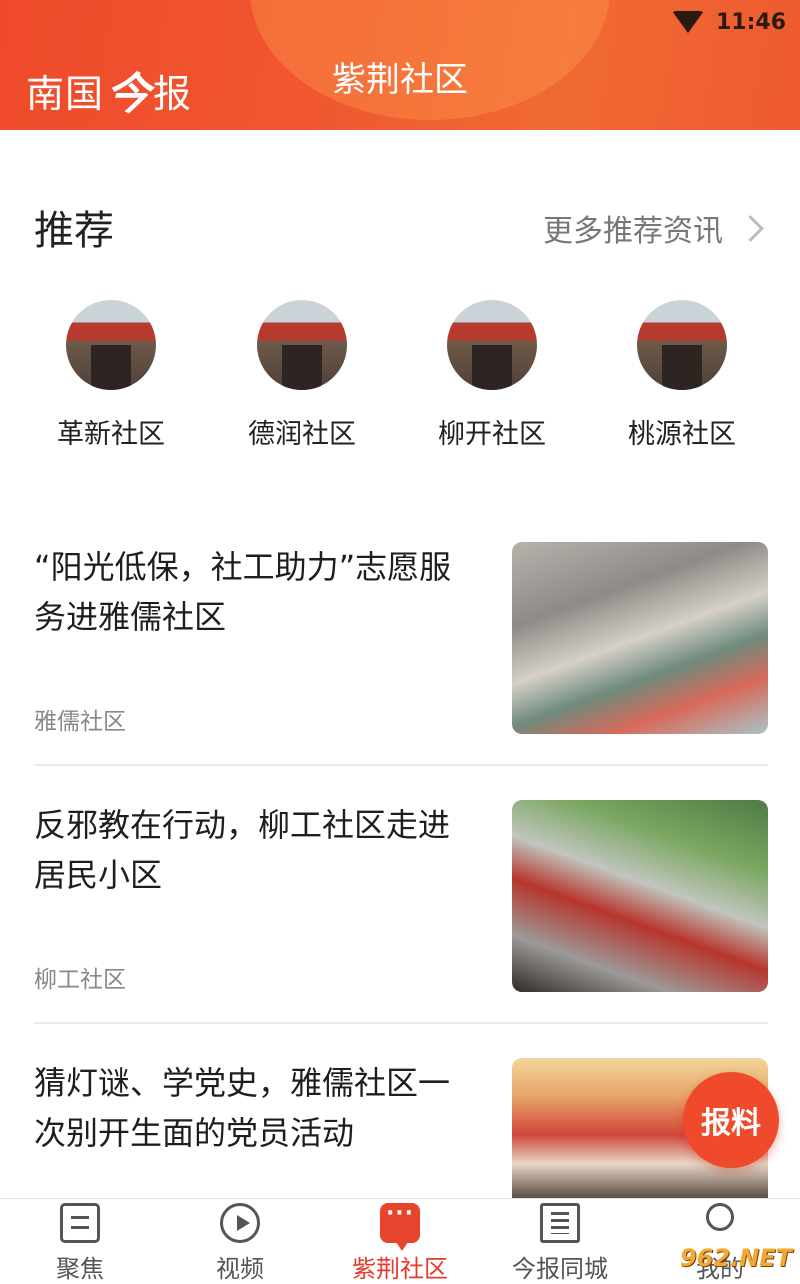 Image resolution: width=800 pixels, height=1284 pixels. I want to click on community-name: 革新社区, so click(111, 434).